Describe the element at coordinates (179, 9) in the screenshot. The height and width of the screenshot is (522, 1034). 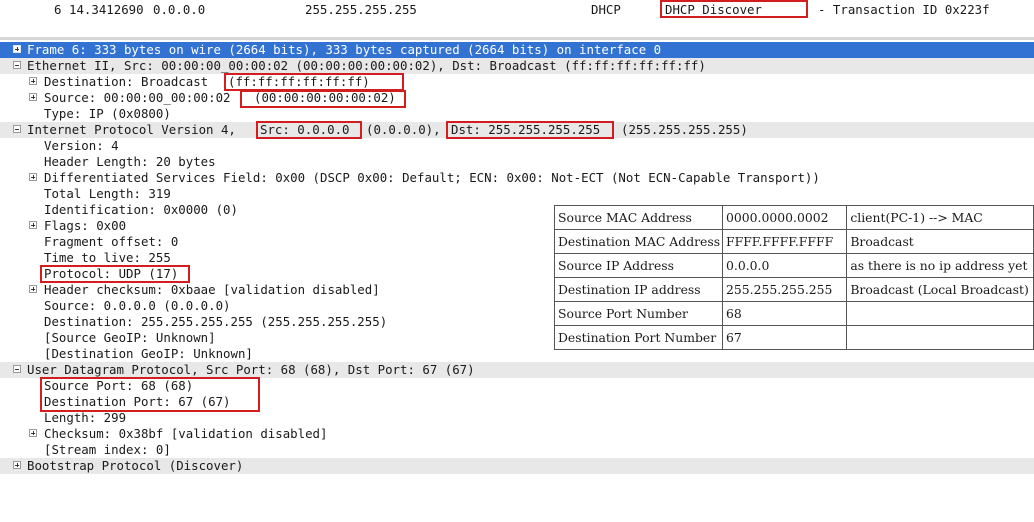
I see `packet-source: 0.0.0.0` at that location.